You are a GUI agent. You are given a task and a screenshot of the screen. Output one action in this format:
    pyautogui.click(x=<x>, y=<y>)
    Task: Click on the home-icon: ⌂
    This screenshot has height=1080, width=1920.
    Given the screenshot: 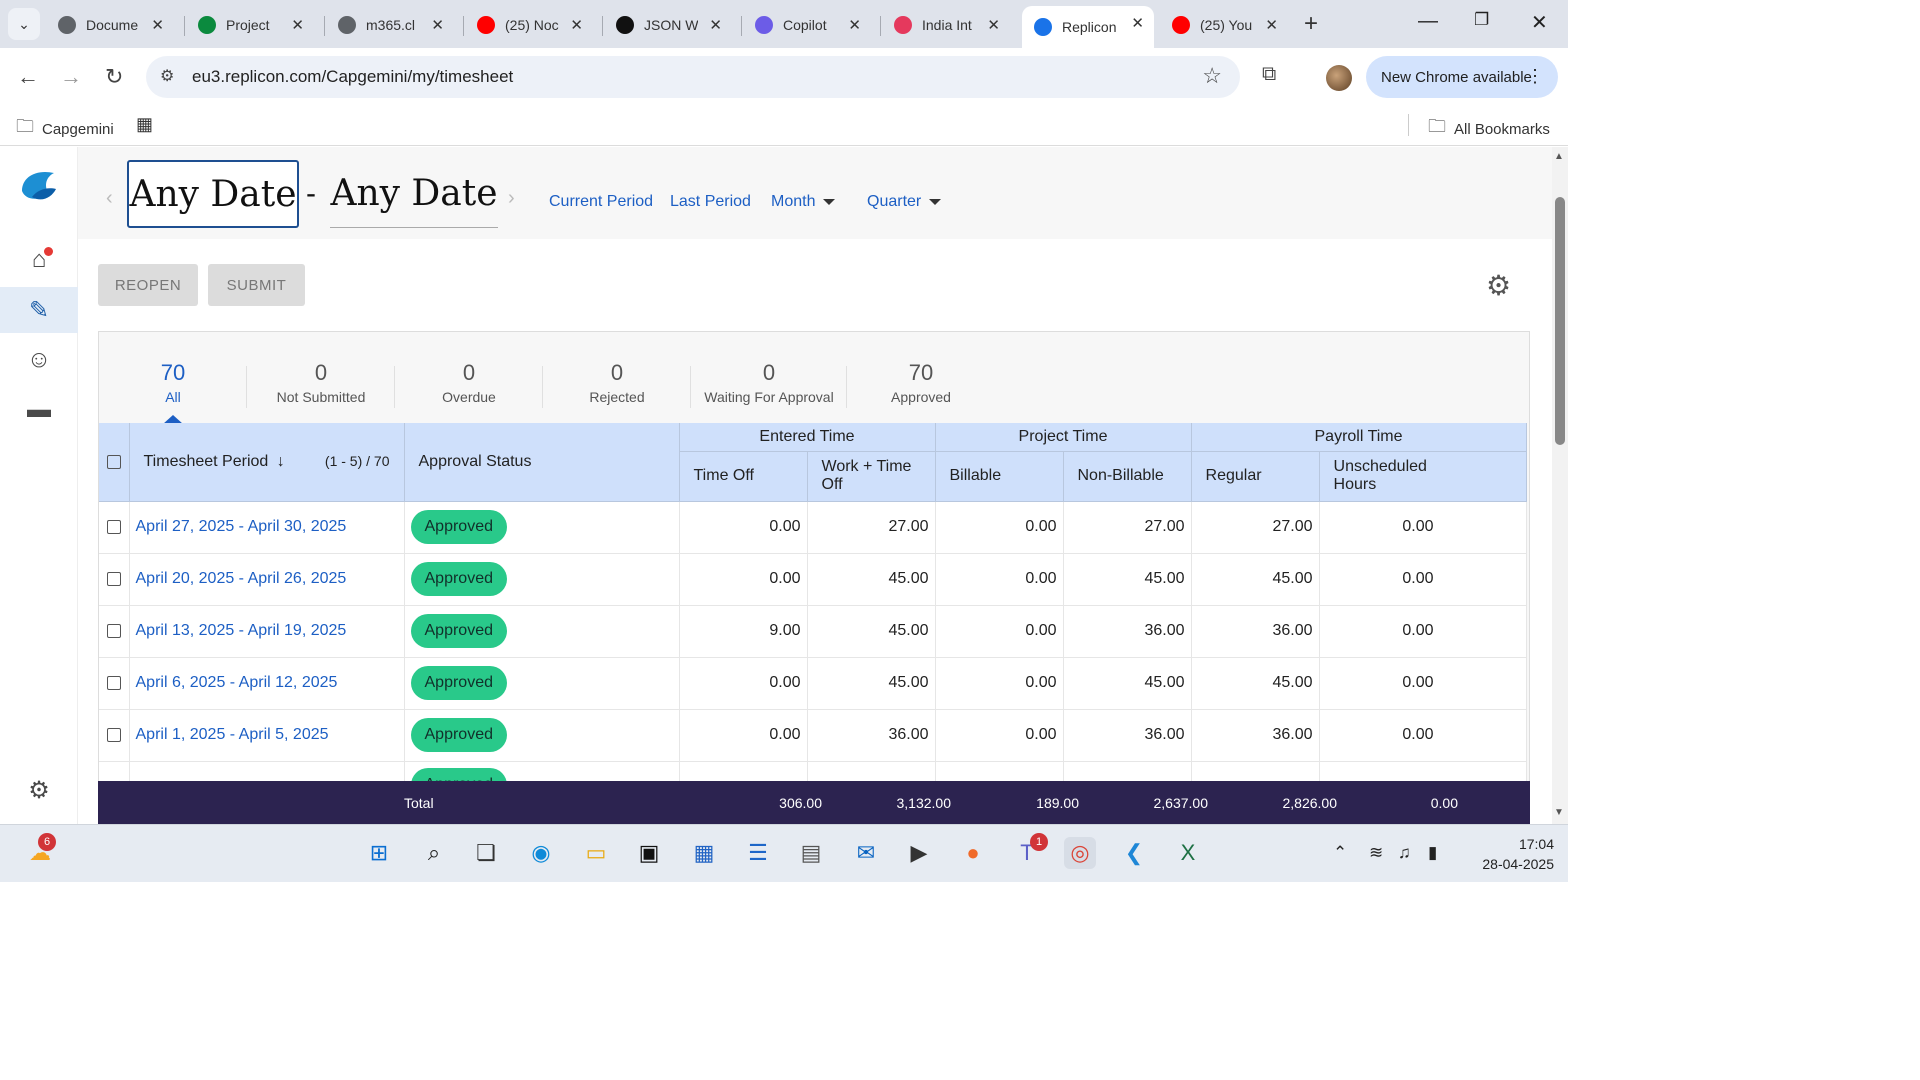 What is the action you would take?
    pyautogui.click(x=39, y=260)
    